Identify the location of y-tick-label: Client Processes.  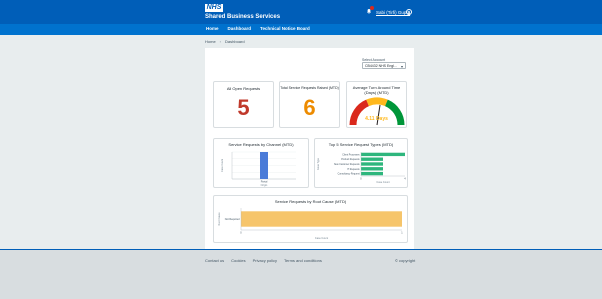
(351, 154).